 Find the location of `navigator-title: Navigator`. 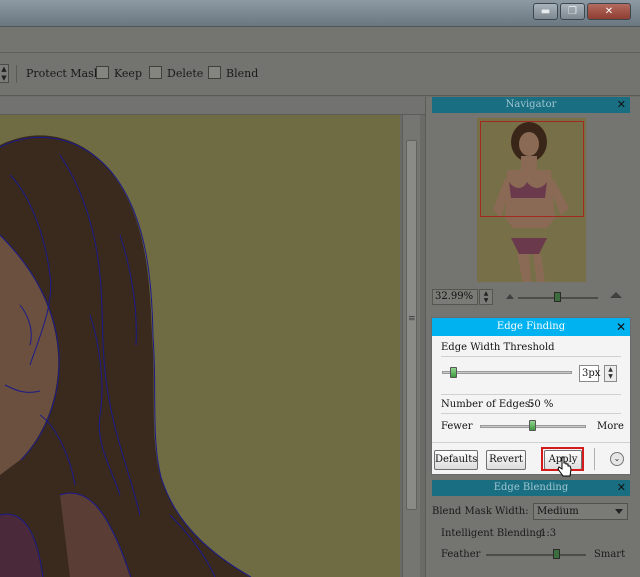

navigator-title: Navigator is located at coordinates (531, 104).